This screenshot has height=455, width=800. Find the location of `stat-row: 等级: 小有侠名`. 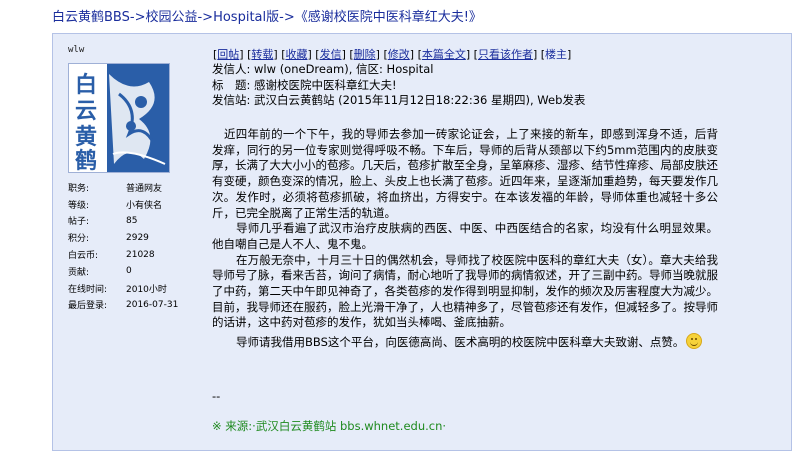

stat-row: 等级: 小有侠名 is located at coordinates (138, 204).